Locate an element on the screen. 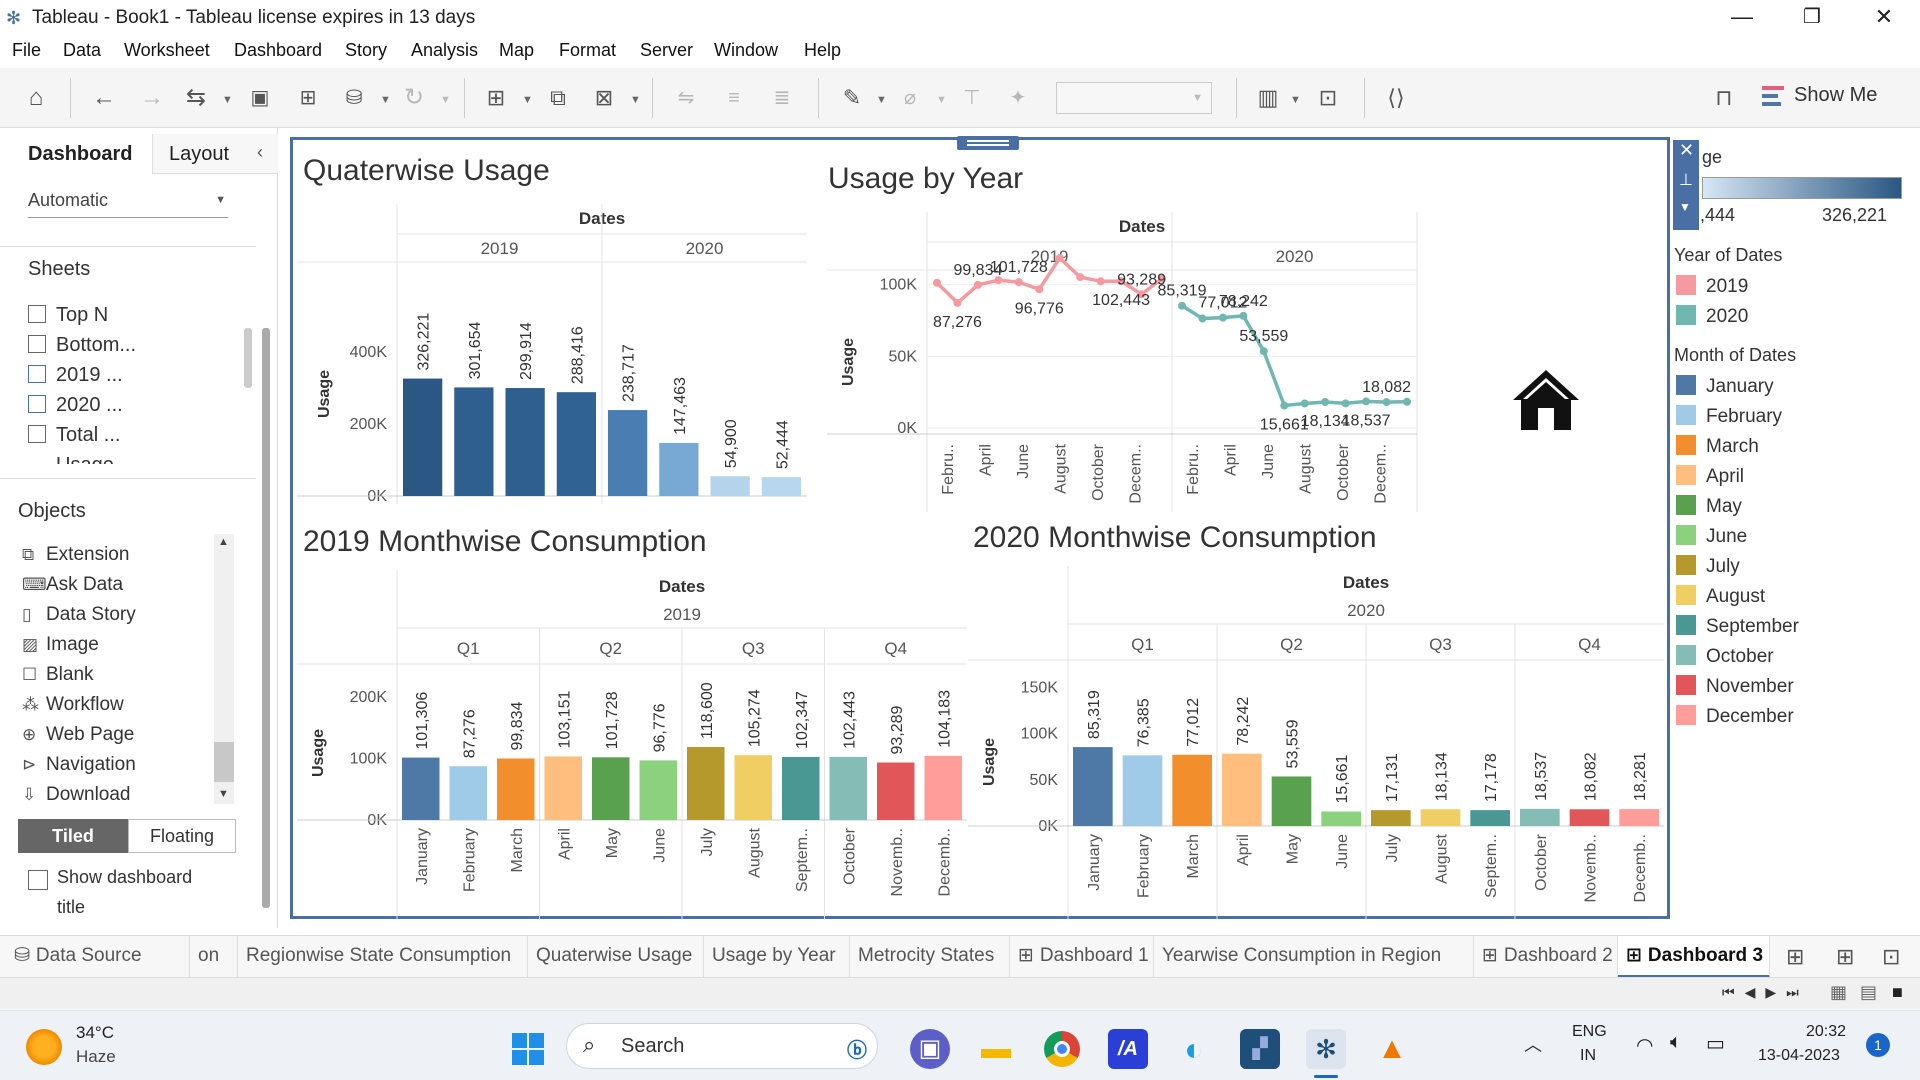  group-icon: ⌀ is located at coordinates (910, 98).